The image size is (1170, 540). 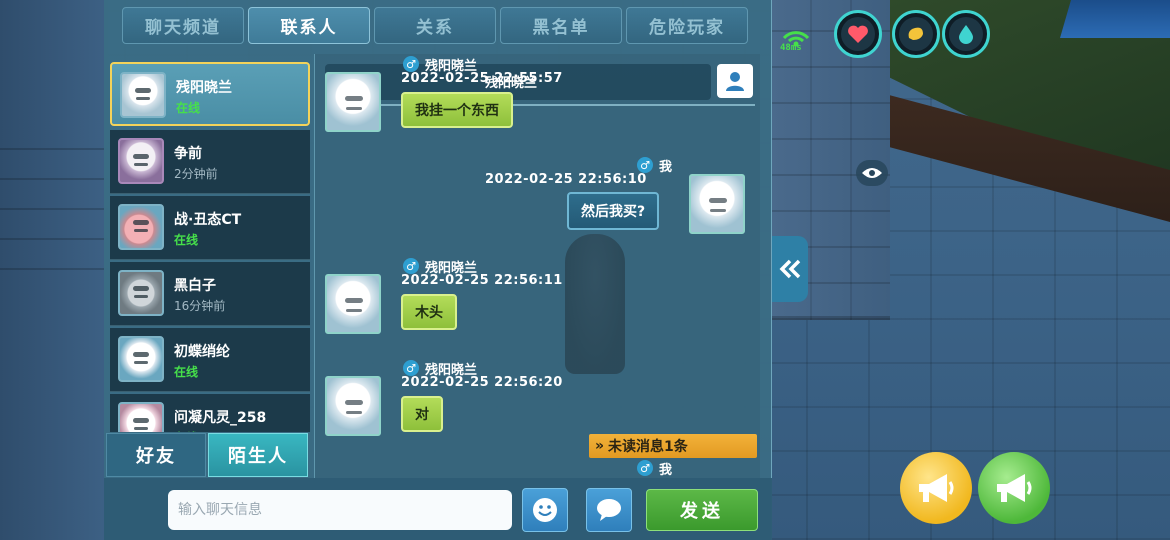 What do you see at coordinates (537, 199) in the screenshot?
I see `message-outgoing: ♂ 我 2022-02-25 22:56:10 然后我买?` at bounding box center [537, 199].